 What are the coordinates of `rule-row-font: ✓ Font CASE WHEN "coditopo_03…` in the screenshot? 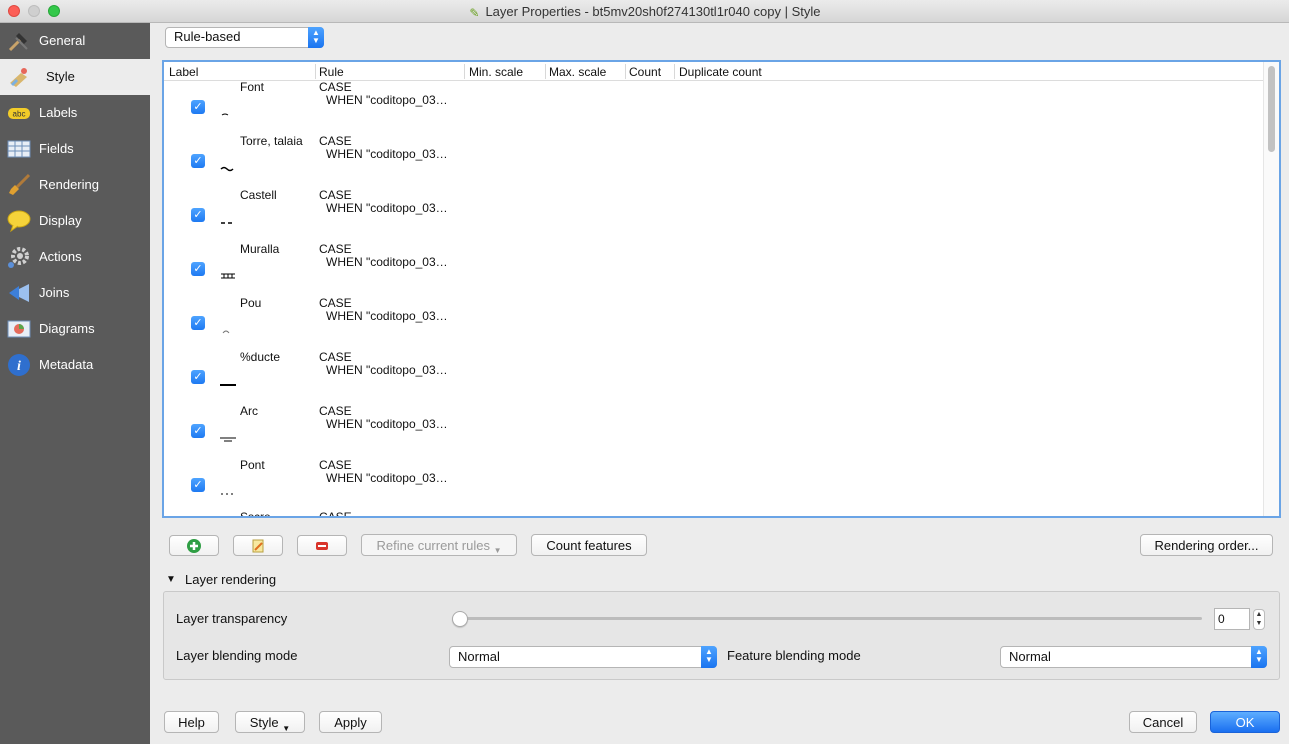 It's located at (713, 107).